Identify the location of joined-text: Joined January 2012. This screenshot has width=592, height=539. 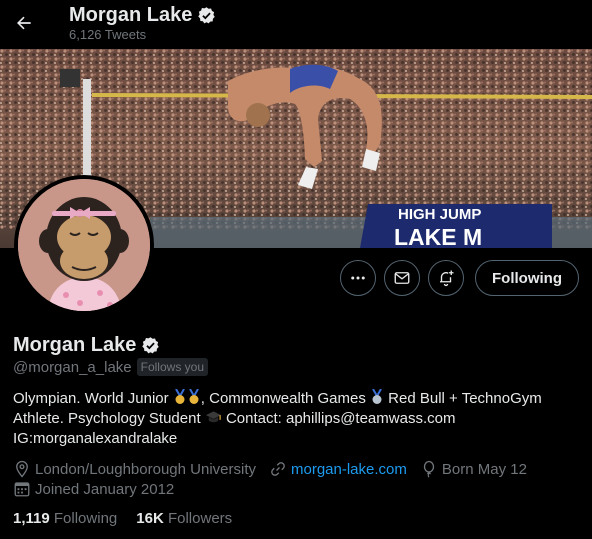
(105, 489).